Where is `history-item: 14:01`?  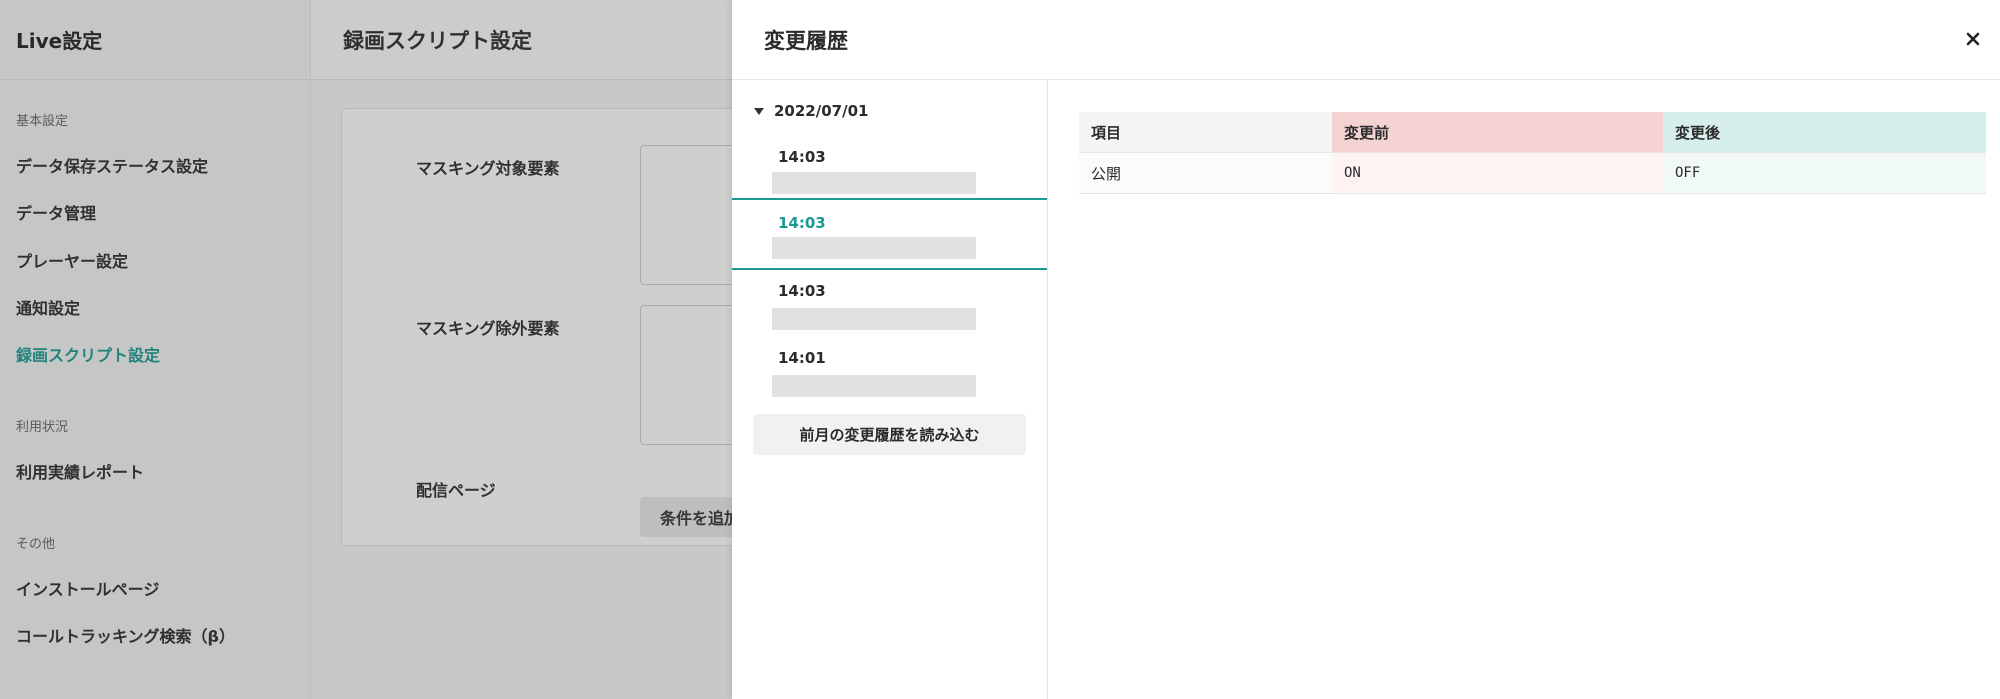 history-item: 14:01 is located at coordinates (889, 372).